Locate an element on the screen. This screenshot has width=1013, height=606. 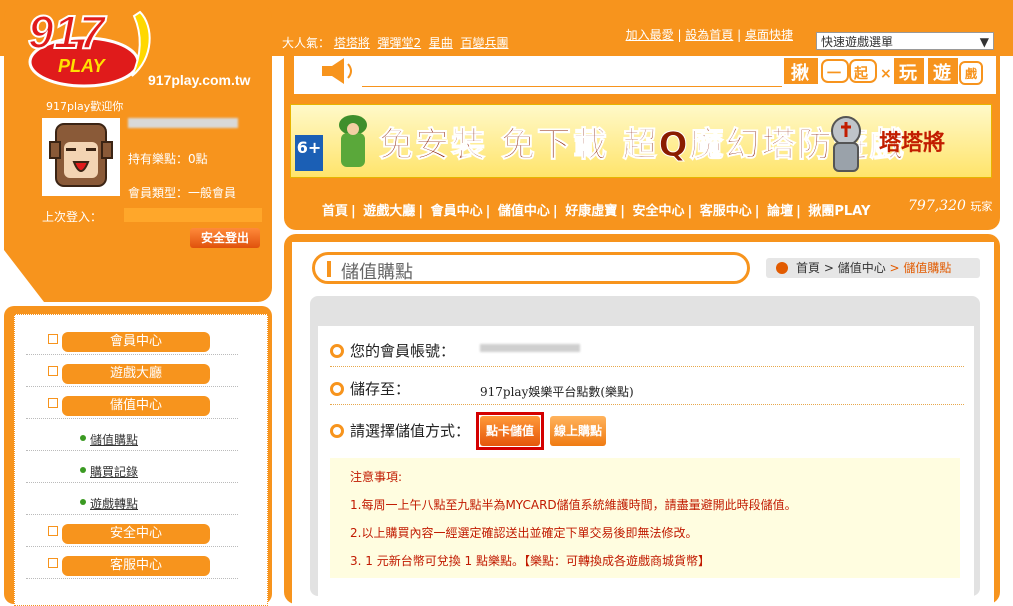
title-bar-icon is located at coordinates (329, 269).